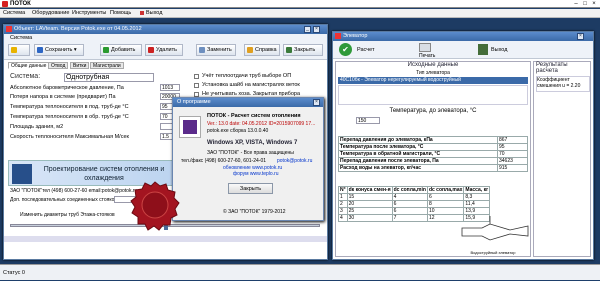 Image resolution: width=600 pixels, height=281 pixels. I want to click on cell: 11,4, so click(477, 204).